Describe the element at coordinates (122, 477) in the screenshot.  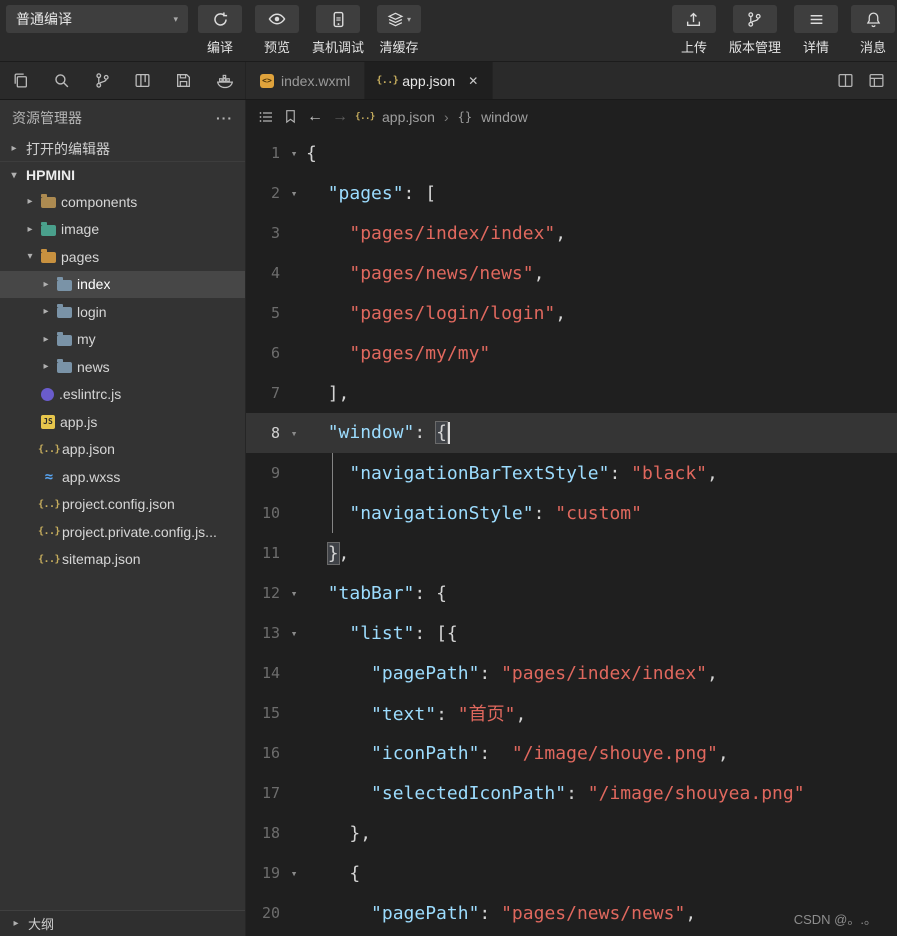
I see `tree-item-app-wxss: ≈ app.wxss` at that location.